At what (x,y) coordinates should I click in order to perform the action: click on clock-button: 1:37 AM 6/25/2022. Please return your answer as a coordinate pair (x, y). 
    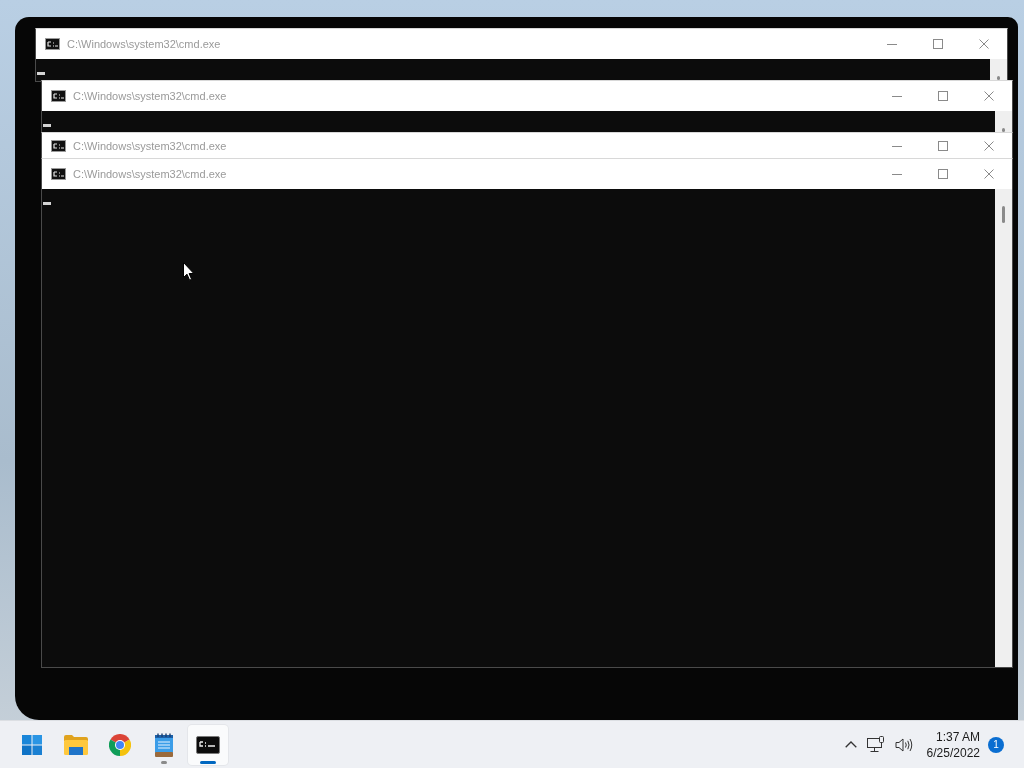
    Looking at the image, I should click on (952, 744).